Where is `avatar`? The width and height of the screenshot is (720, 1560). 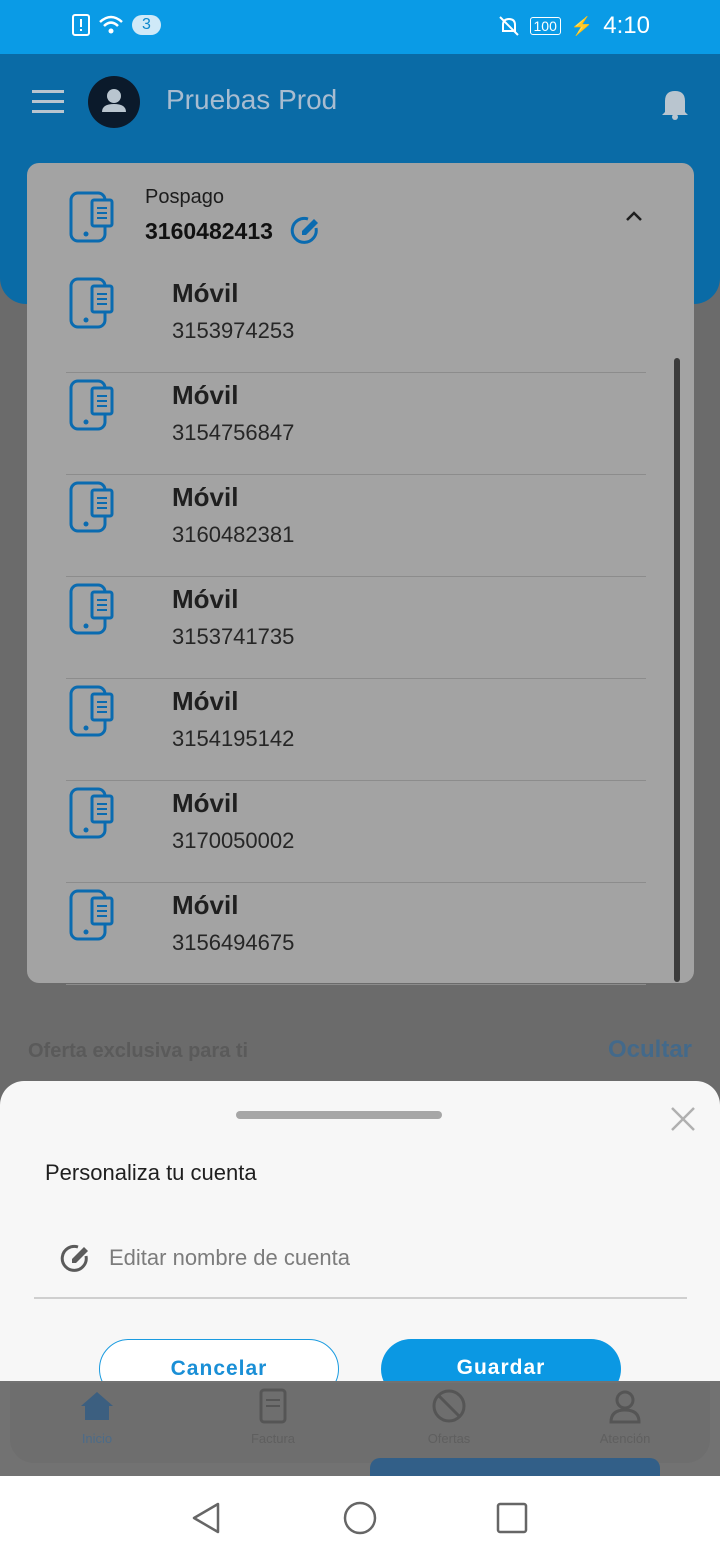
avatar is located at coordinates (114, 102).